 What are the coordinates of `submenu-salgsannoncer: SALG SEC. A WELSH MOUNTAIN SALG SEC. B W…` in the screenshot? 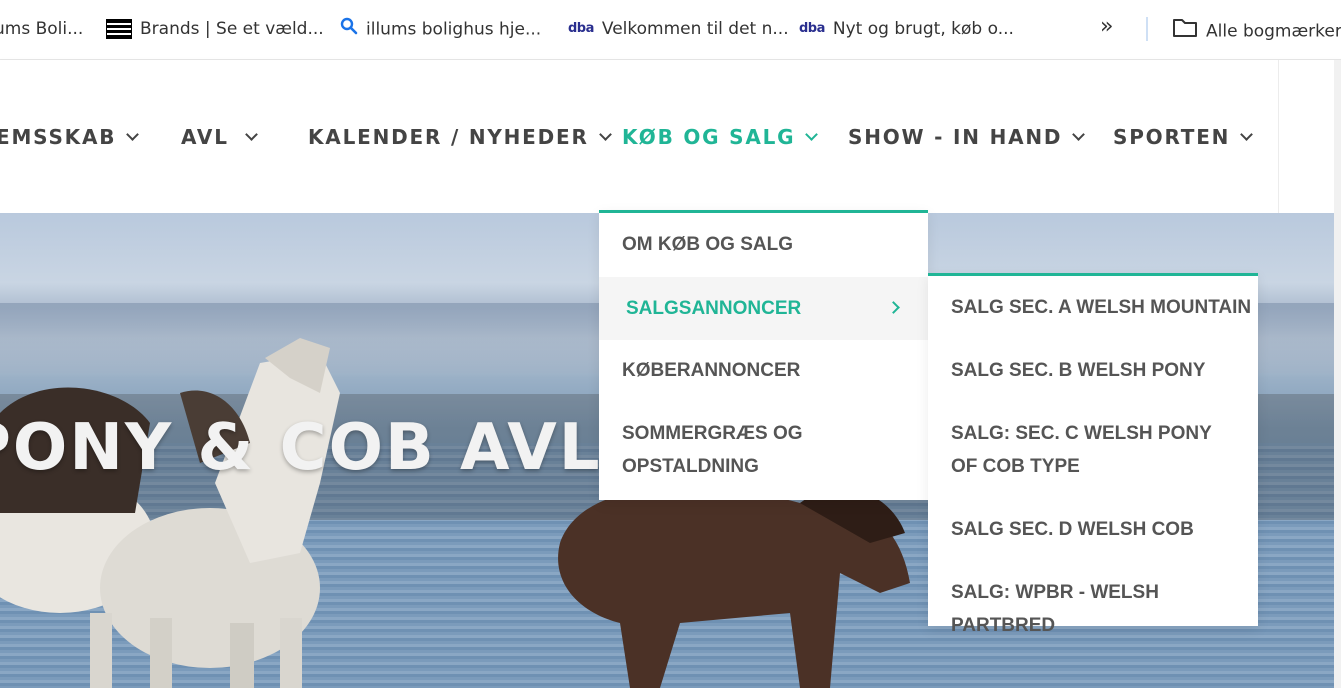 It's located at (1093, 454).